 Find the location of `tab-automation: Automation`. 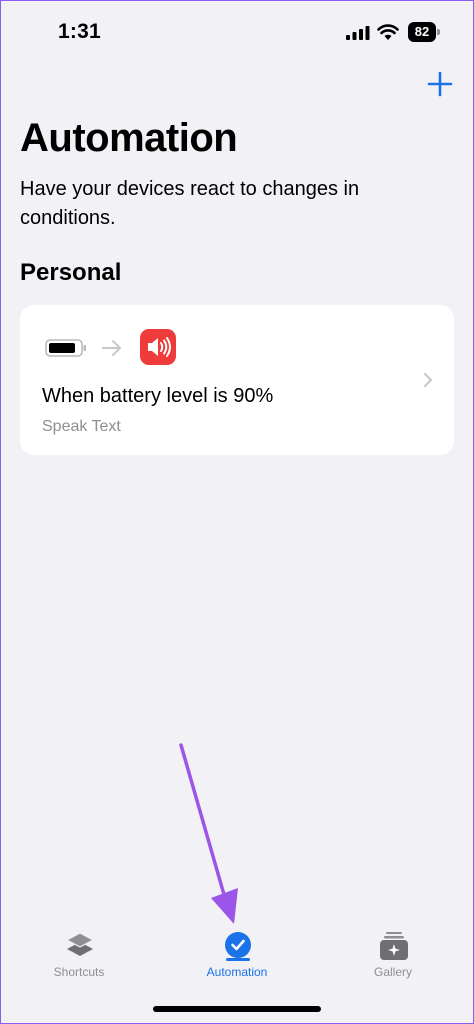

tab-automation: Automation is located at coordinates (237, 955).